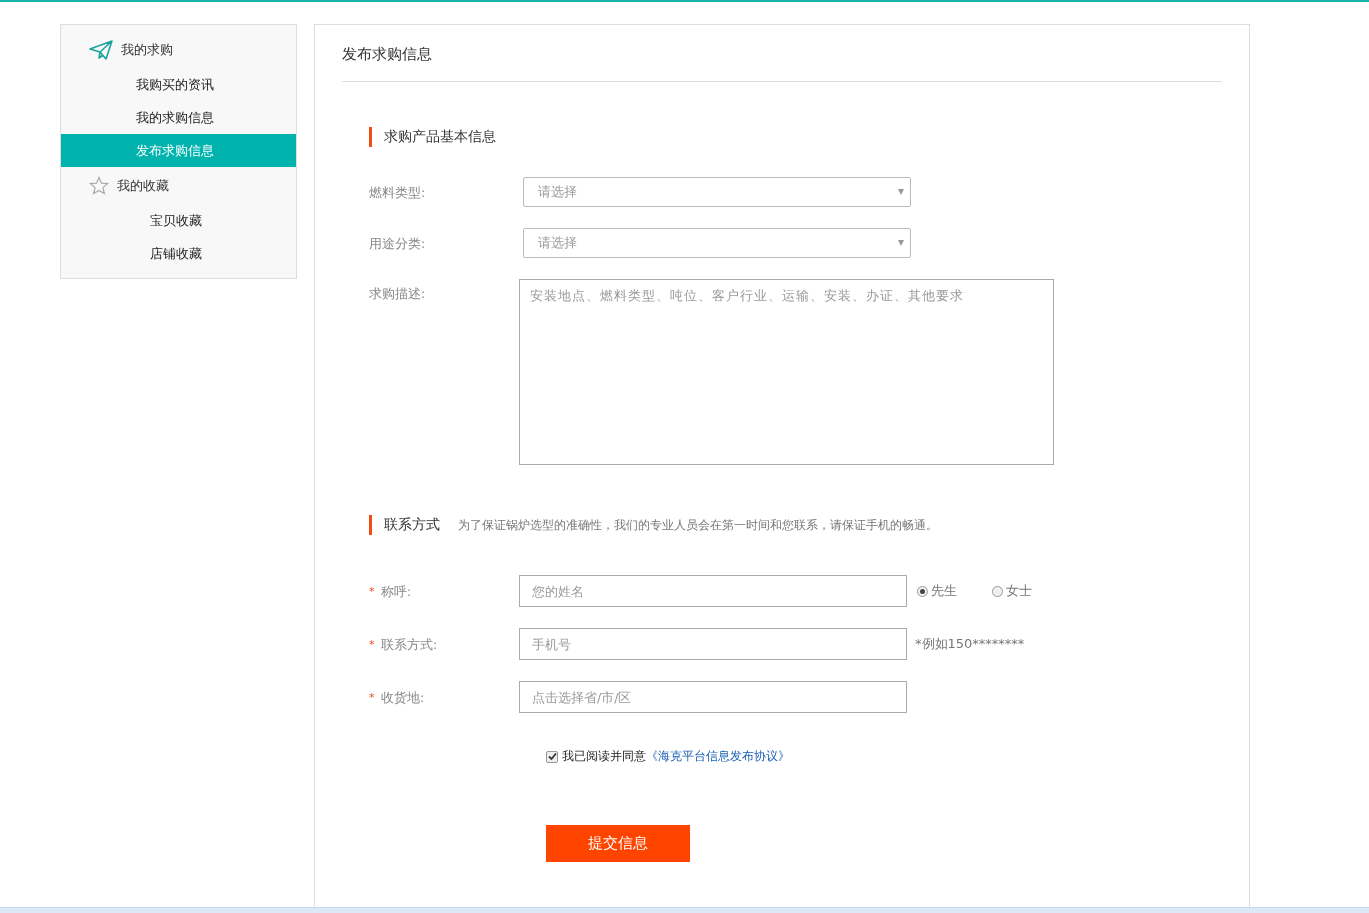 This screenshot has height=913, width=1369. What do you see at coordinates (178, 117) in the screenshot?
I see `sidebar-item: 我的求购信息` at bounding box center [178, 117].